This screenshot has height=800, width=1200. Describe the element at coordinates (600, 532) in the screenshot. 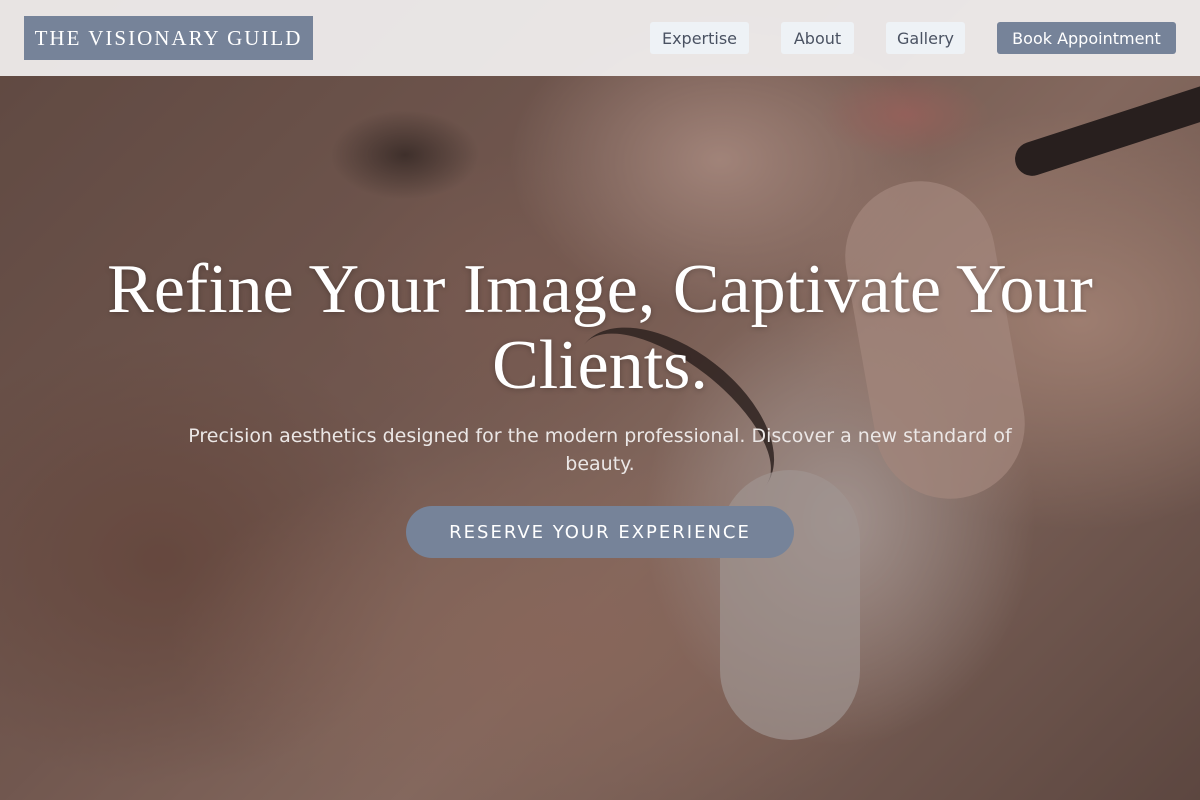

I see `reserve-experience-button: RESERVE YOUR EXPERIENCE` at that location.